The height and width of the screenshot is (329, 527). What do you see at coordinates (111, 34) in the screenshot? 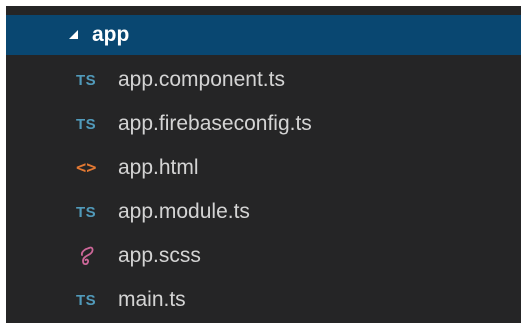
I see `folder-label: app` at bounding box center [111, 34].